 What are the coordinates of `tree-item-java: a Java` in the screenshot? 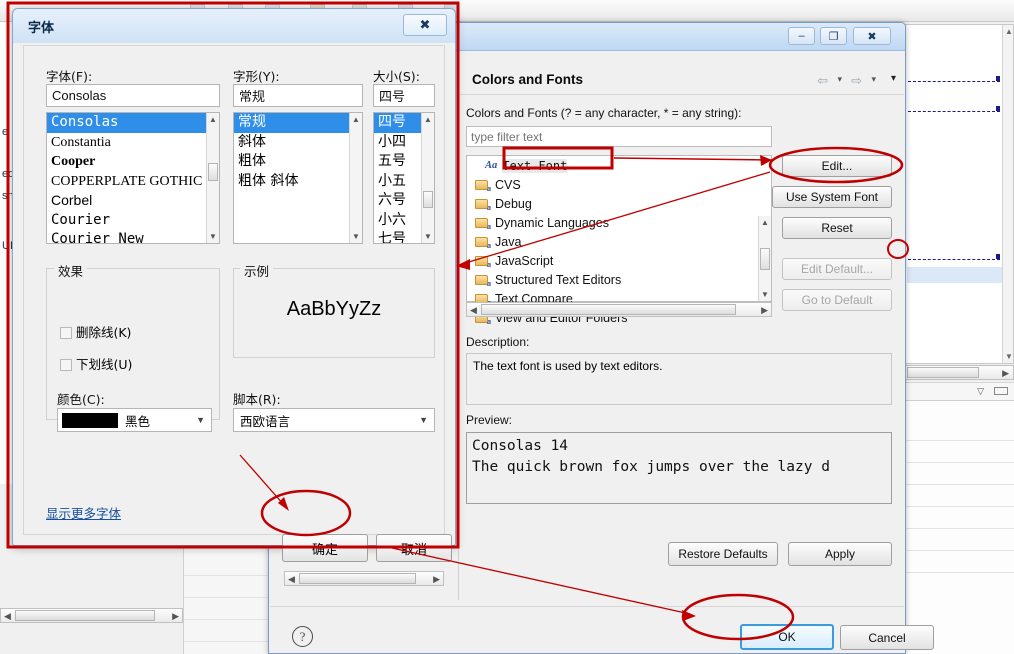 It's located at (619, 241).